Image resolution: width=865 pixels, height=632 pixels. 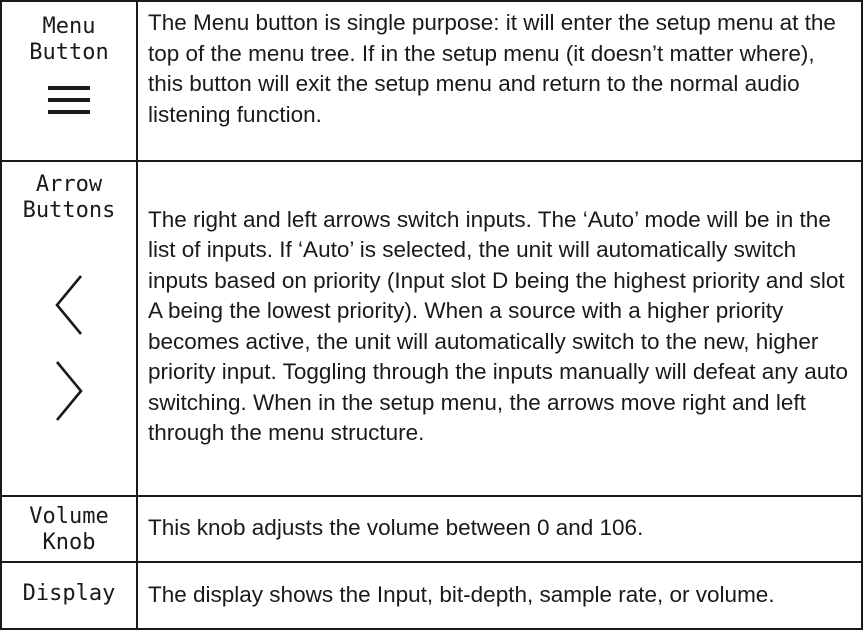 I want to click on arrow-buttons-label-cell: Arrow Buttons, so click(x=70, y=329).